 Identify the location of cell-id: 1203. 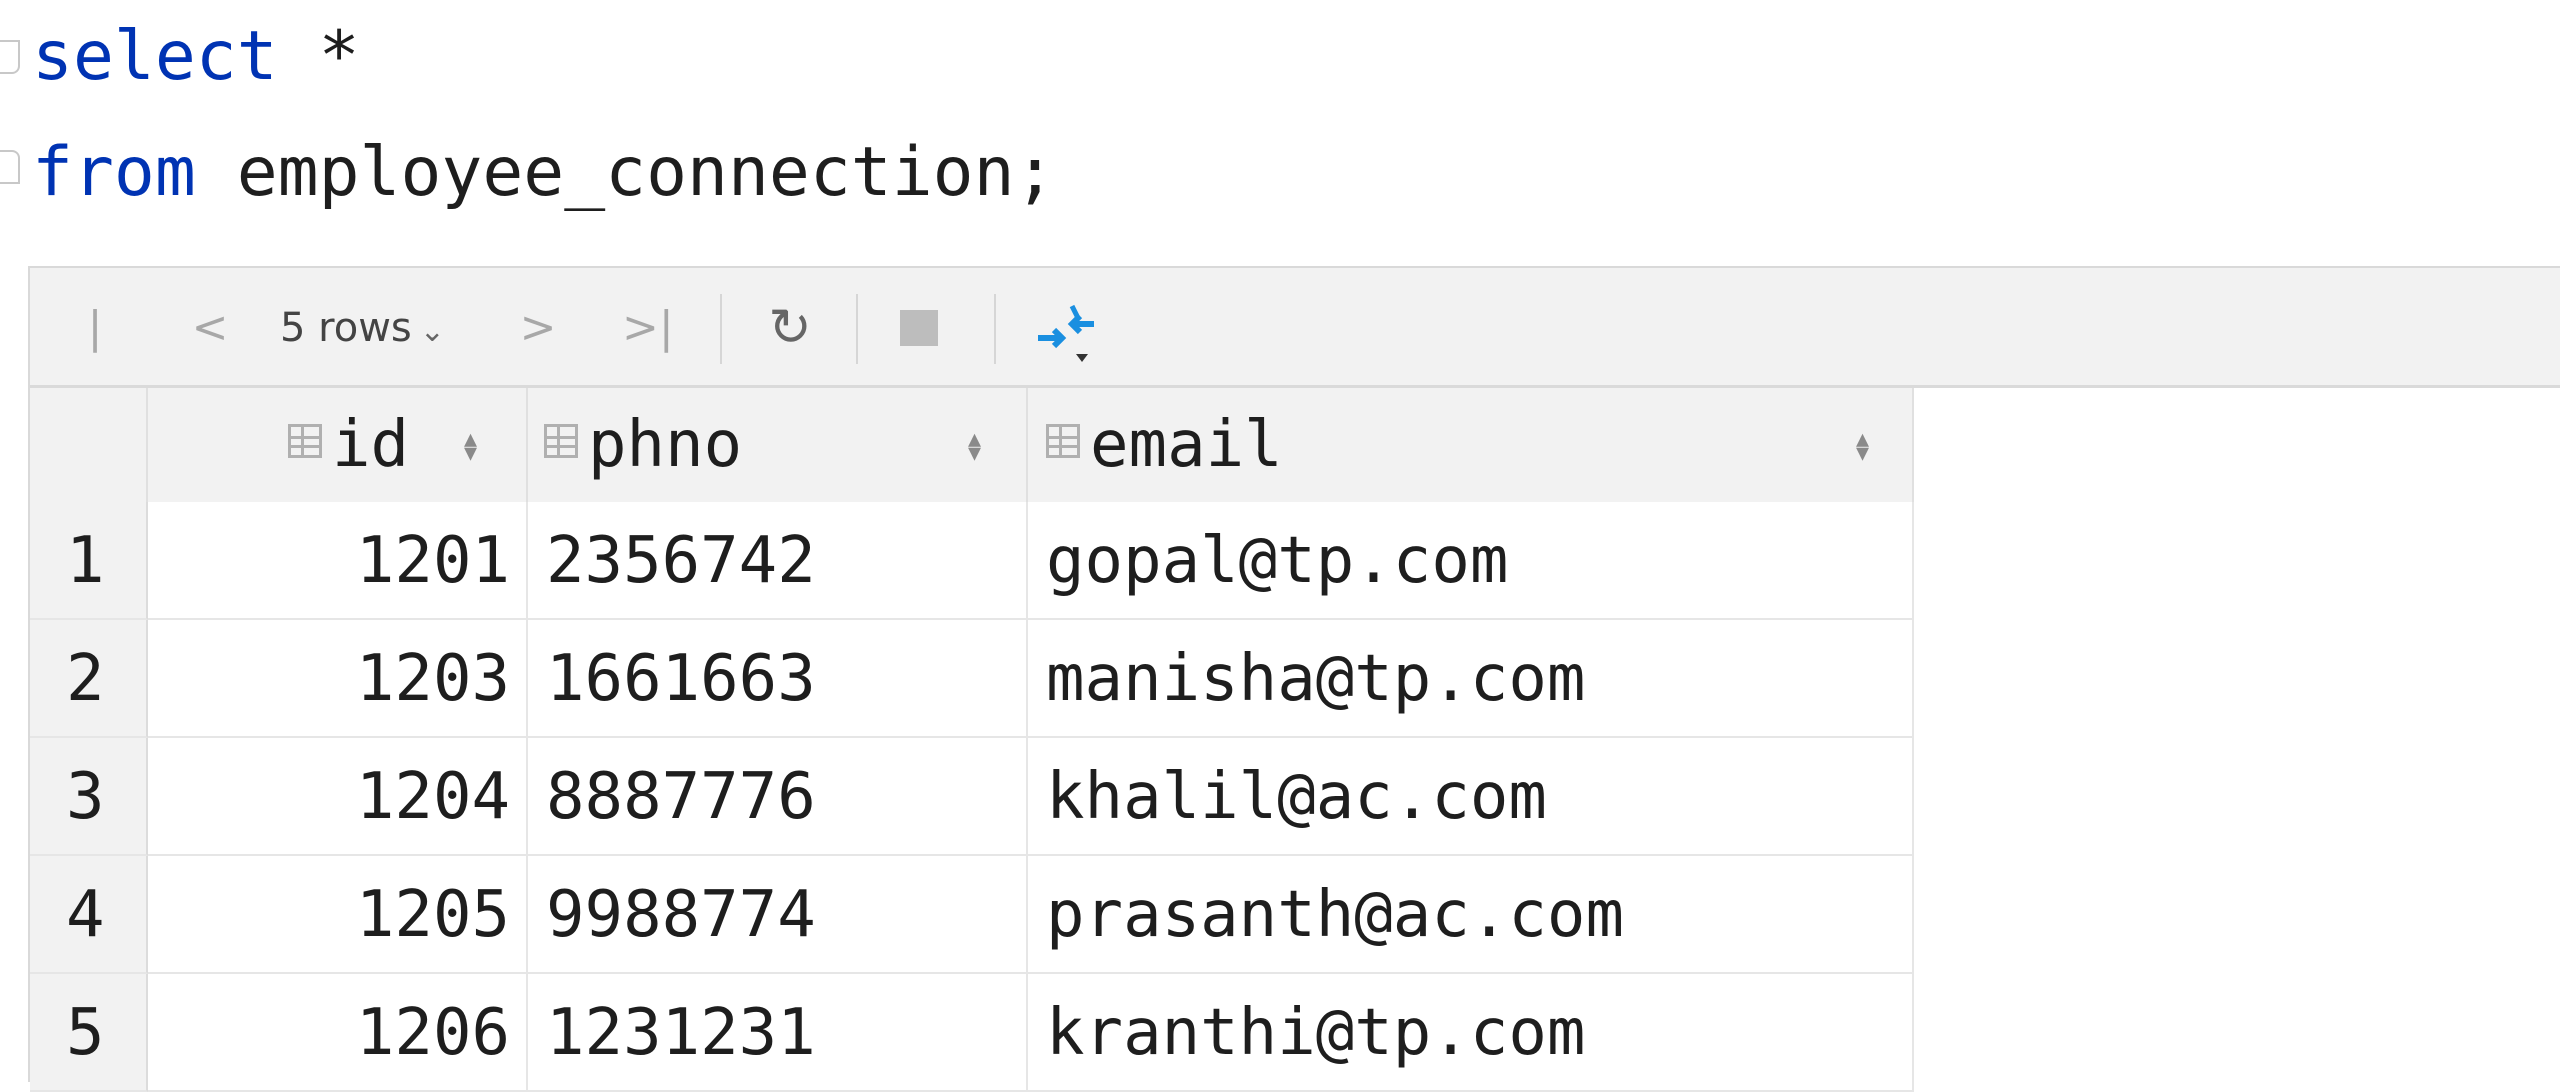
(338, 679).